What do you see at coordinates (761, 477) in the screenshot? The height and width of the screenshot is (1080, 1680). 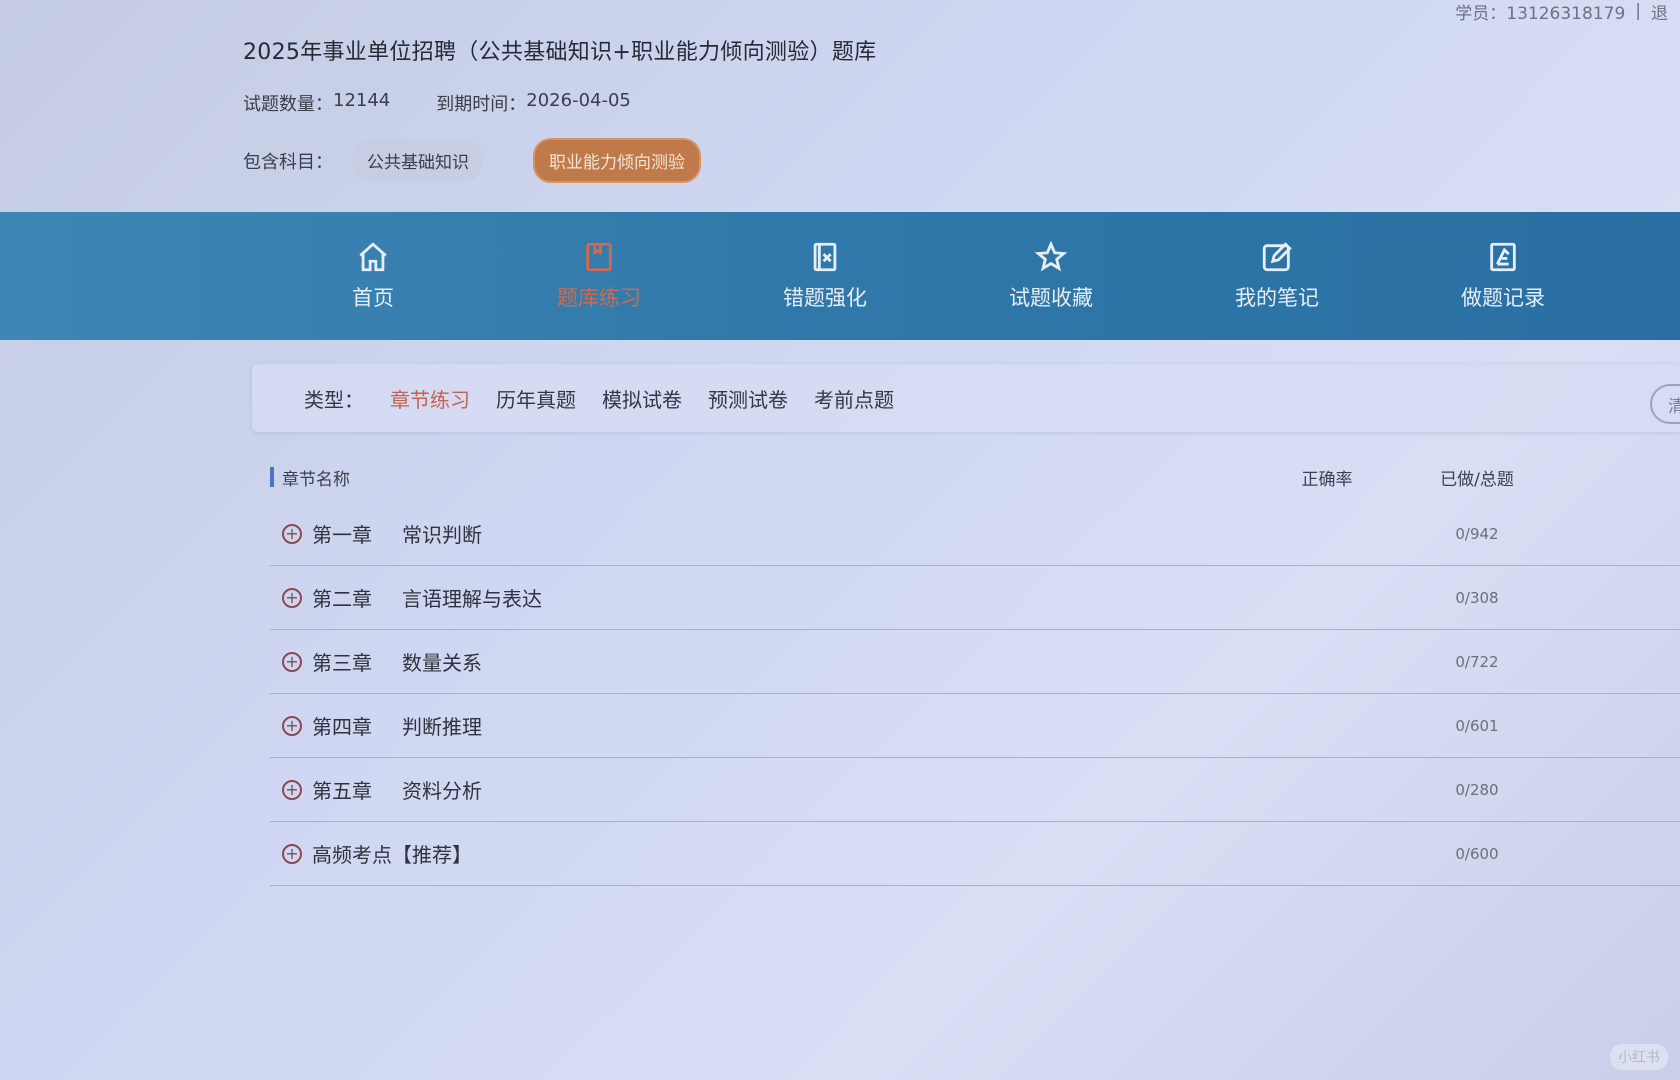 I see `header-name-cell: 章节名称` at bounding box center [761, 477].